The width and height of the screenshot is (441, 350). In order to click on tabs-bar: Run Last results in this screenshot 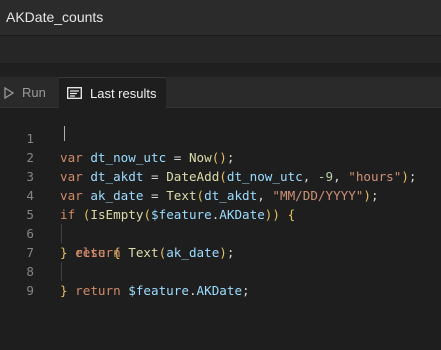, I will do `click(220, 92)`.